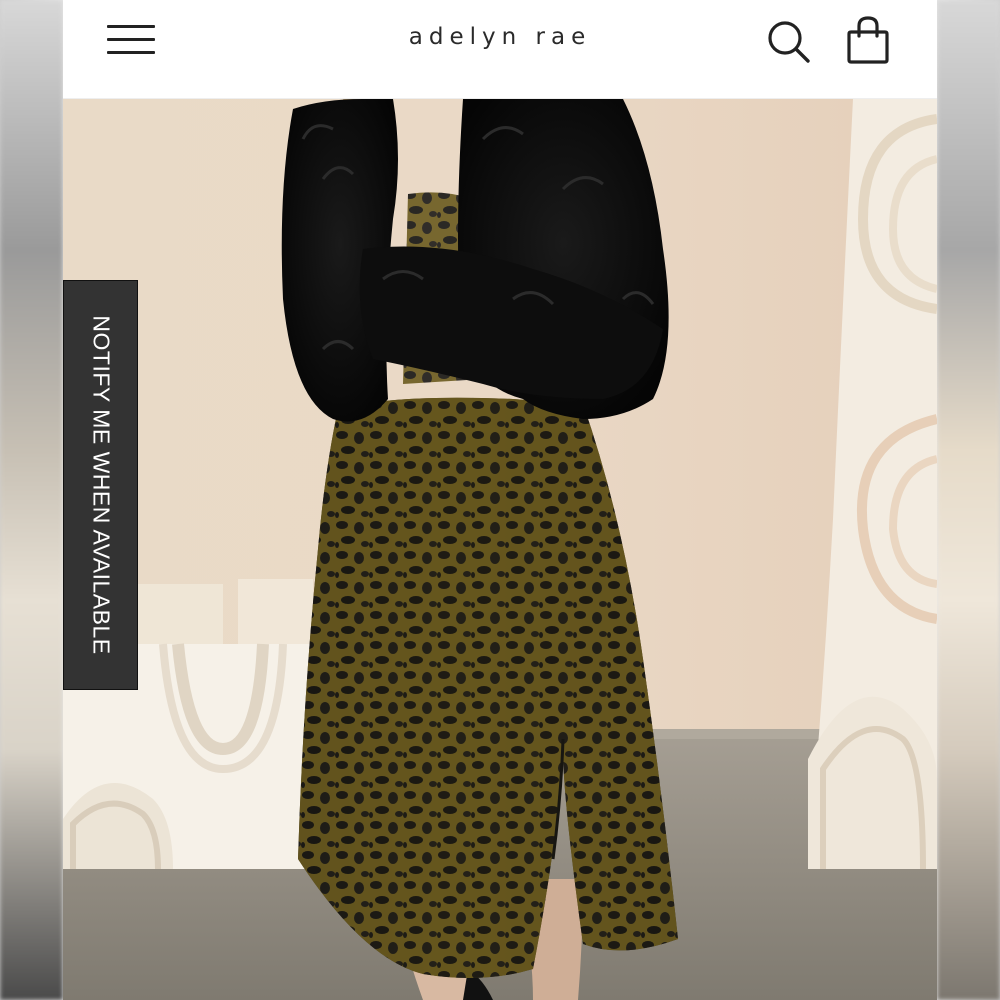 The height and width of the screenshot is (1000, 1000). I want to click on notify-me-button: NOTIFY ME WHEN AVAILABLE, so click(100, 485).